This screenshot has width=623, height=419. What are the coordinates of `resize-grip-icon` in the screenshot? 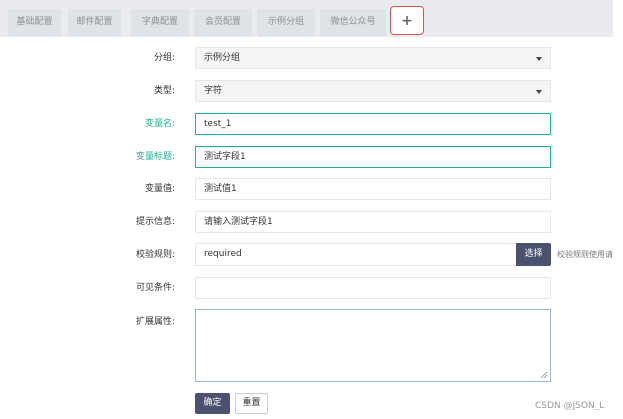 It's located at (544, 375).